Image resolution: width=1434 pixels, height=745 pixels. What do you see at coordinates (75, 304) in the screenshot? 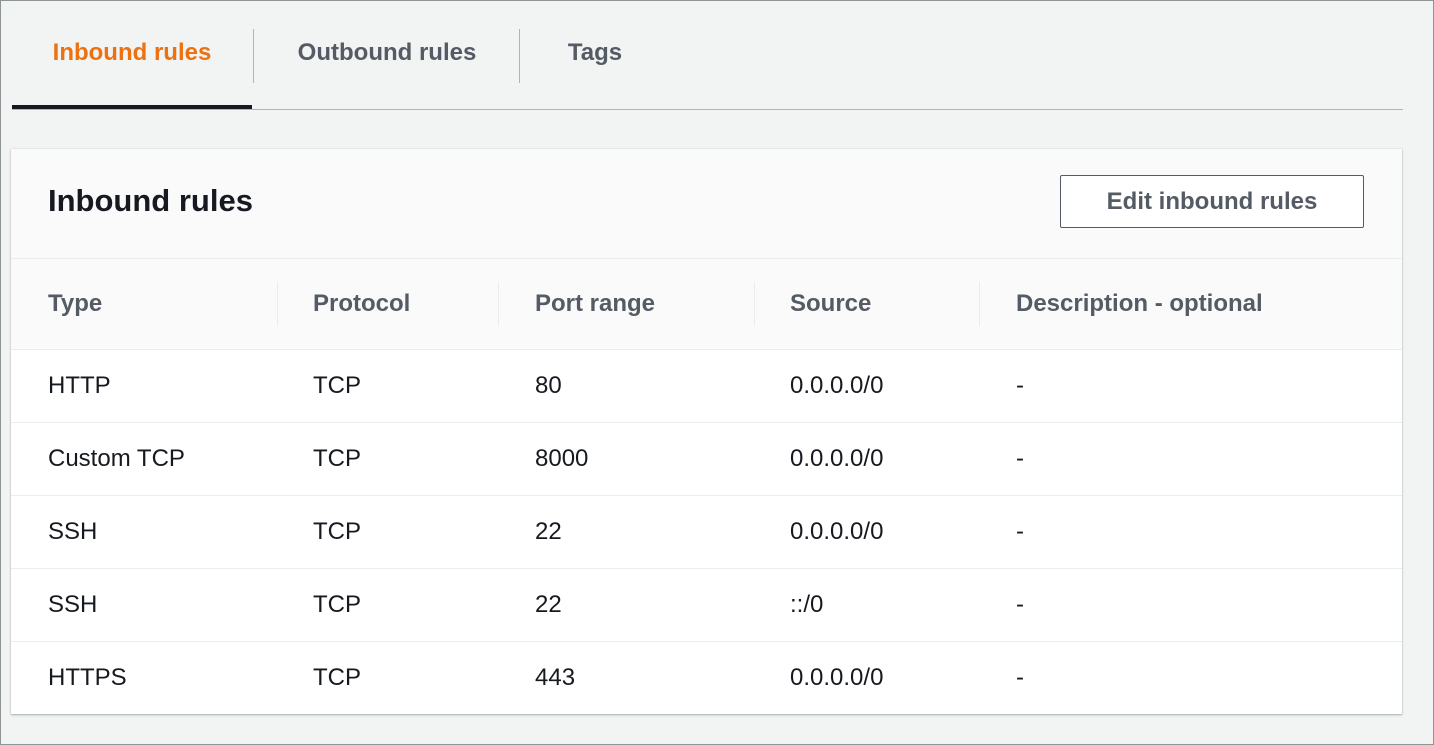
I see `column-header-type: Type` at bounding box center [75, 304].